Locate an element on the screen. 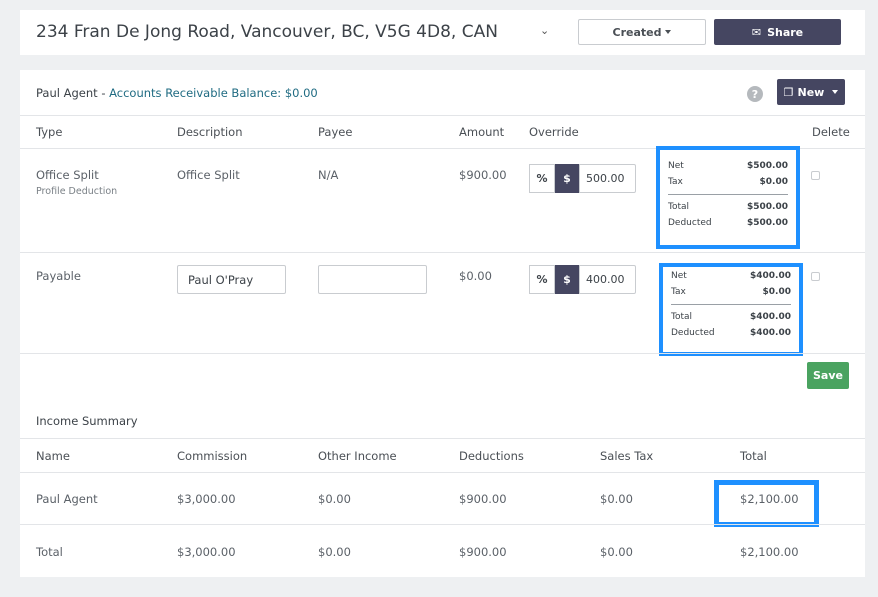  column-header-type: Type is located at coordinates (49, 132).